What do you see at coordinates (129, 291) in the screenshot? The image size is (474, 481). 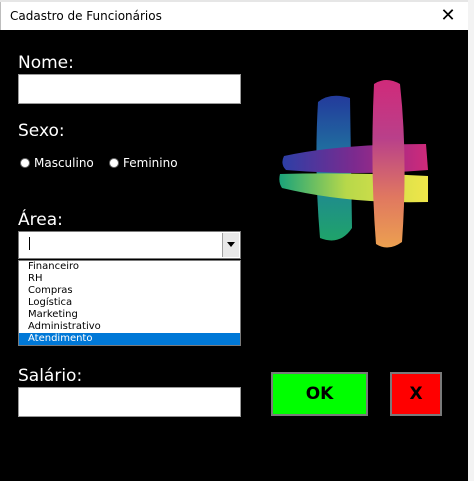 I see `list-item: Compras` at bounding box center [129, 291].